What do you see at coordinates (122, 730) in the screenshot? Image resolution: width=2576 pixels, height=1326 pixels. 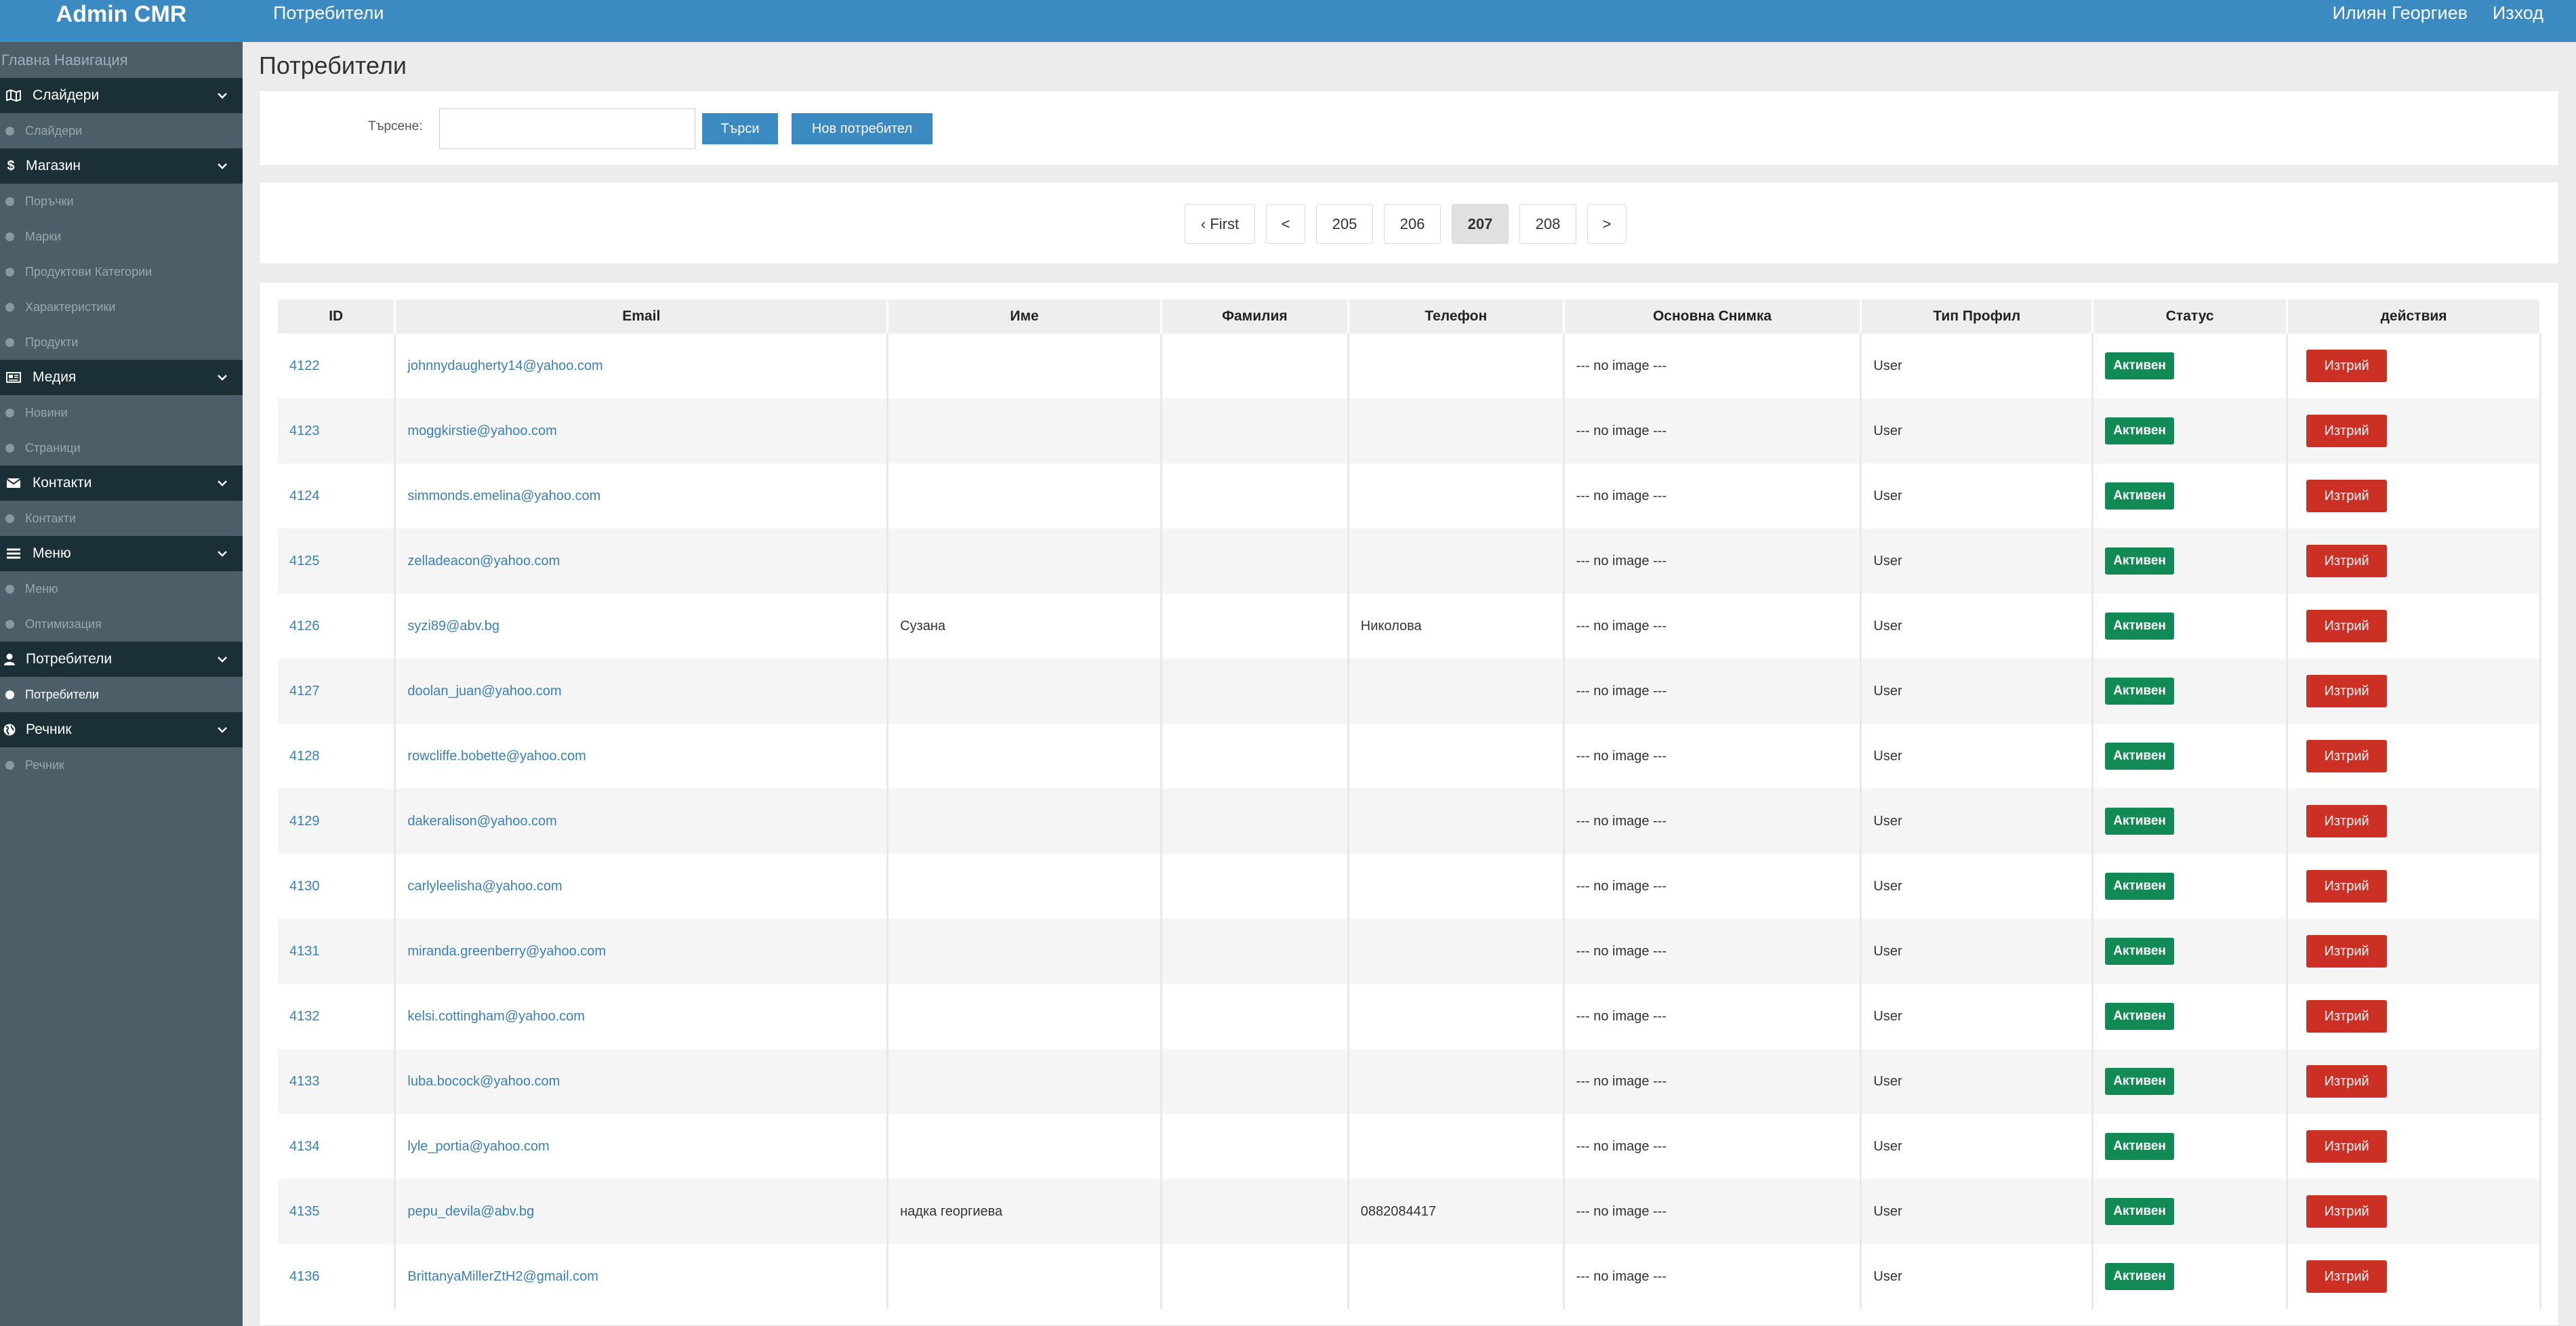 I see `sidebar-section-dictionary: Речник` at bounding box center [122, 730].